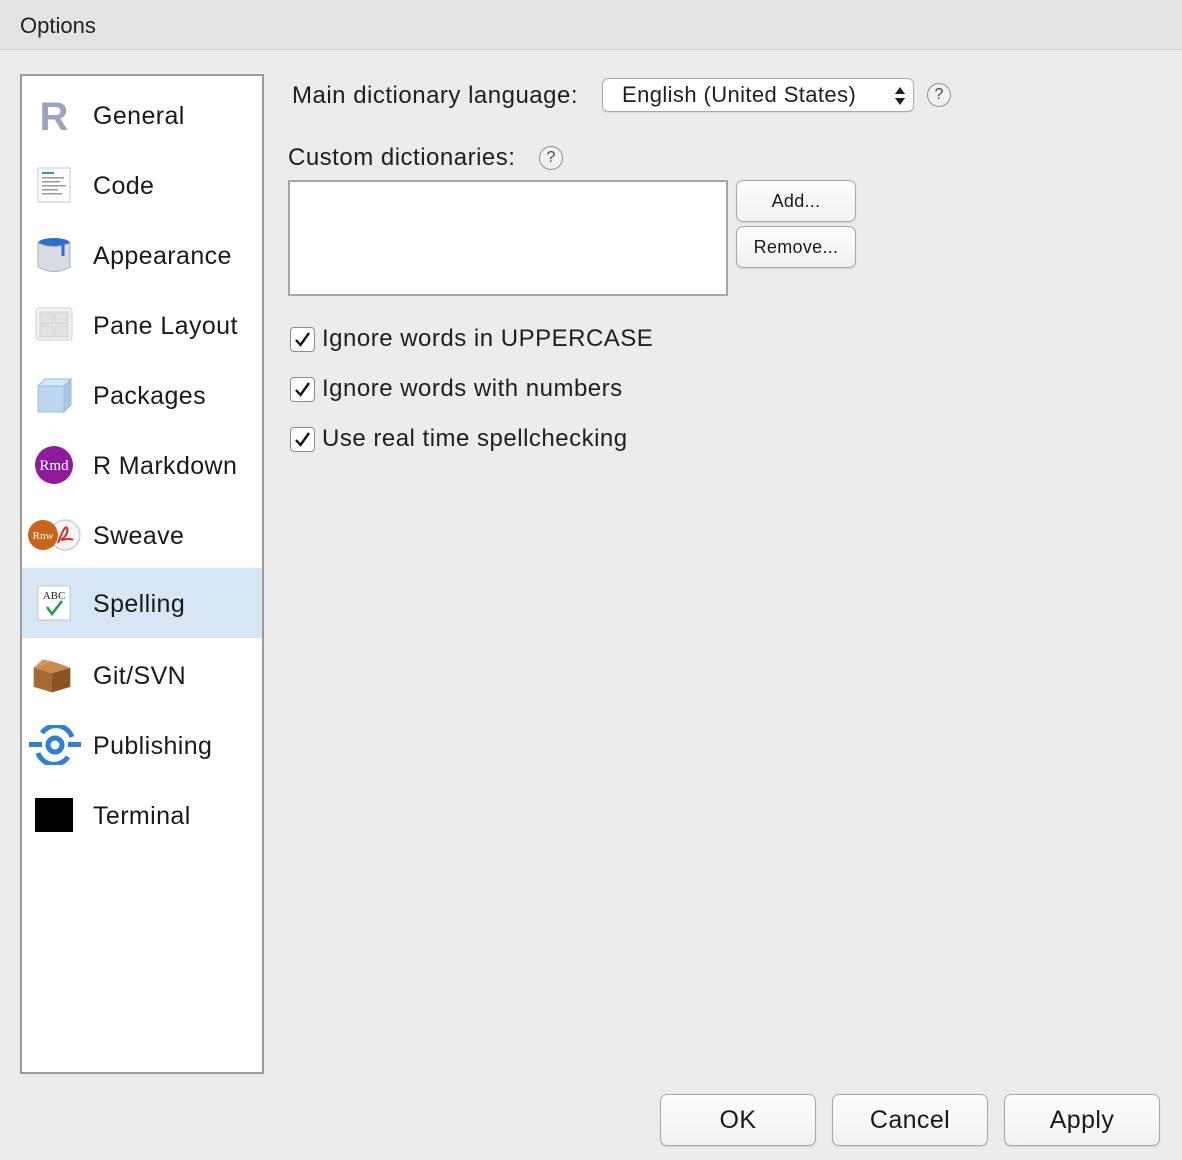 Image resolution: width=1182 pixels, height=1160 pixels. What do you see at coordinates (165, 326) in the screenshot?
I see `sidebar-item-label: Pane Layout` at bounding box center [165, 326].